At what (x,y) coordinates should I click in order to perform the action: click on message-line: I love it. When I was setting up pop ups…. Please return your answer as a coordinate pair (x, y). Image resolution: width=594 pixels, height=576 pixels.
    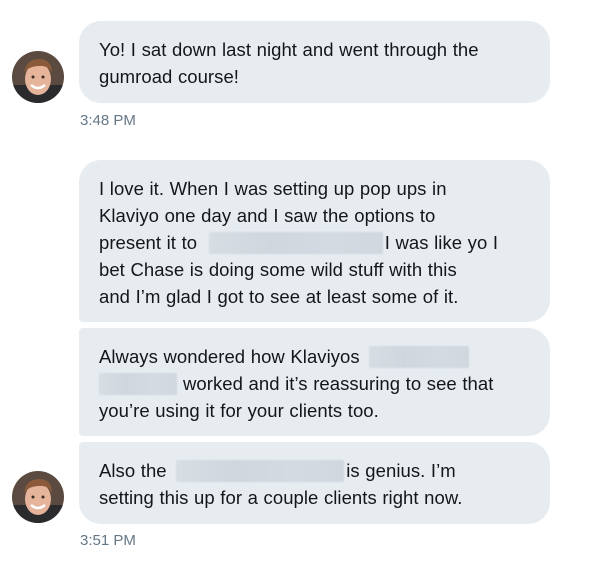
    Looking at the image, I should click on (273, 188).